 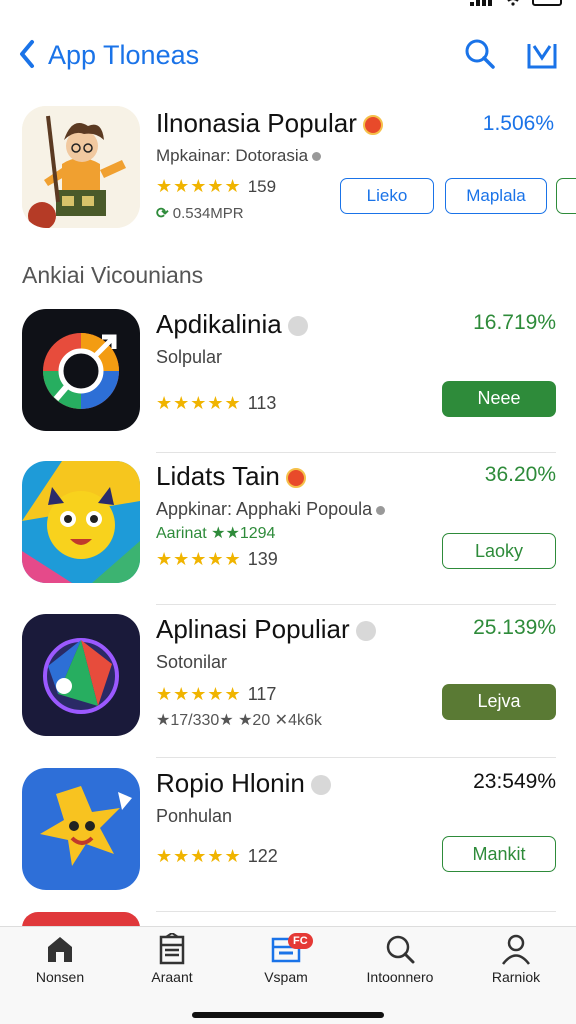 I want to click on tab-label: Araant, so click(x=172, y=977).